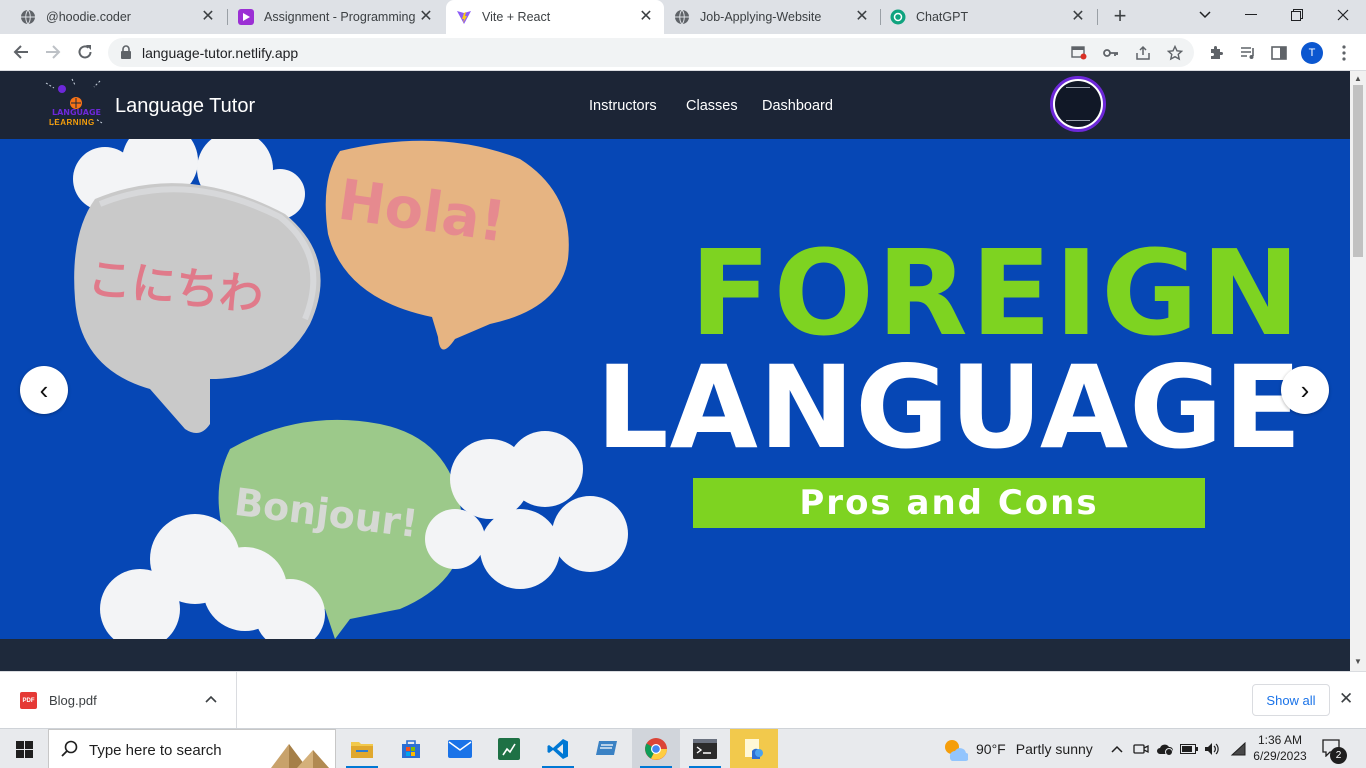  What do you see at coordinates (411, 748) in the screenshot?
I see `microsoft-store-icon` at bounding box center [411, 748].